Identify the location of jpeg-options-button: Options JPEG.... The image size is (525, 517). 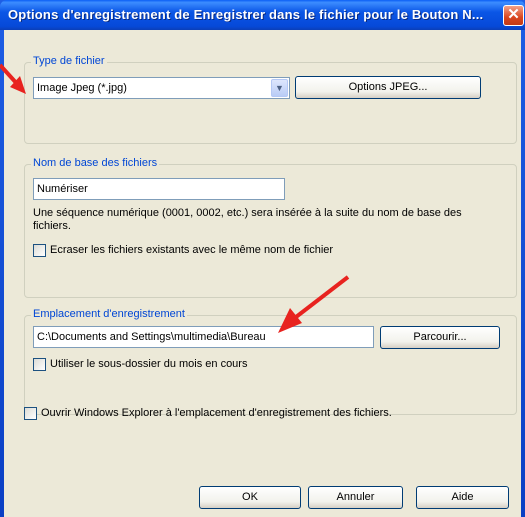
(388, 87).